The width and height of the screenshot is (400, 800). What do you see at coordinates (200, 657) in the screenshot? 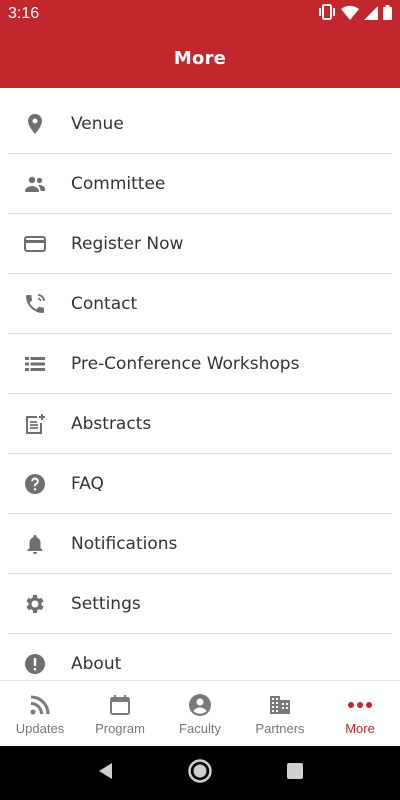
I see `menu-item-about: About` at bounding box center [200, 657].